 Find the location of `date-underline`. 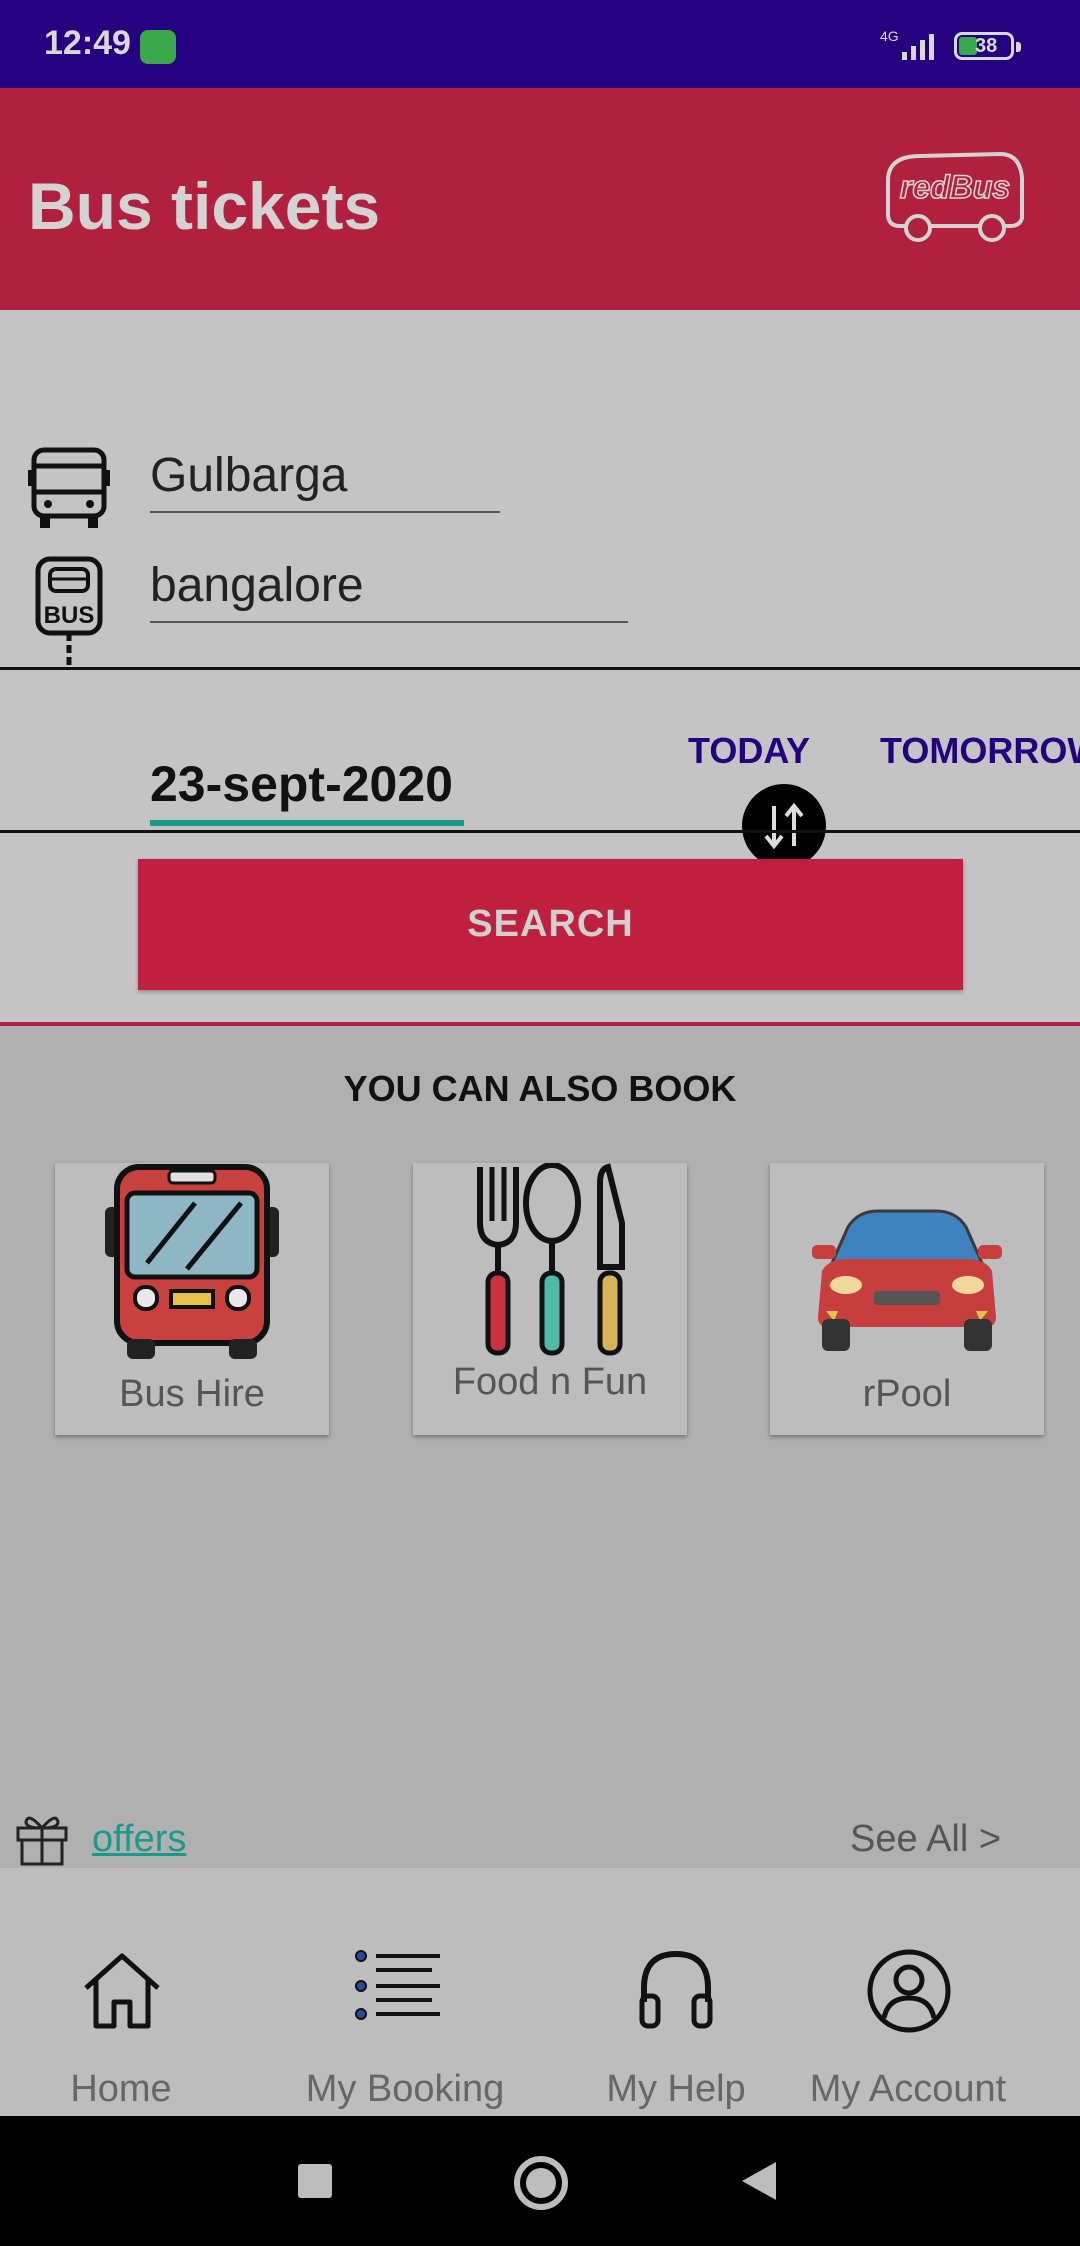

date-underline is located at coordinates (307, 823).